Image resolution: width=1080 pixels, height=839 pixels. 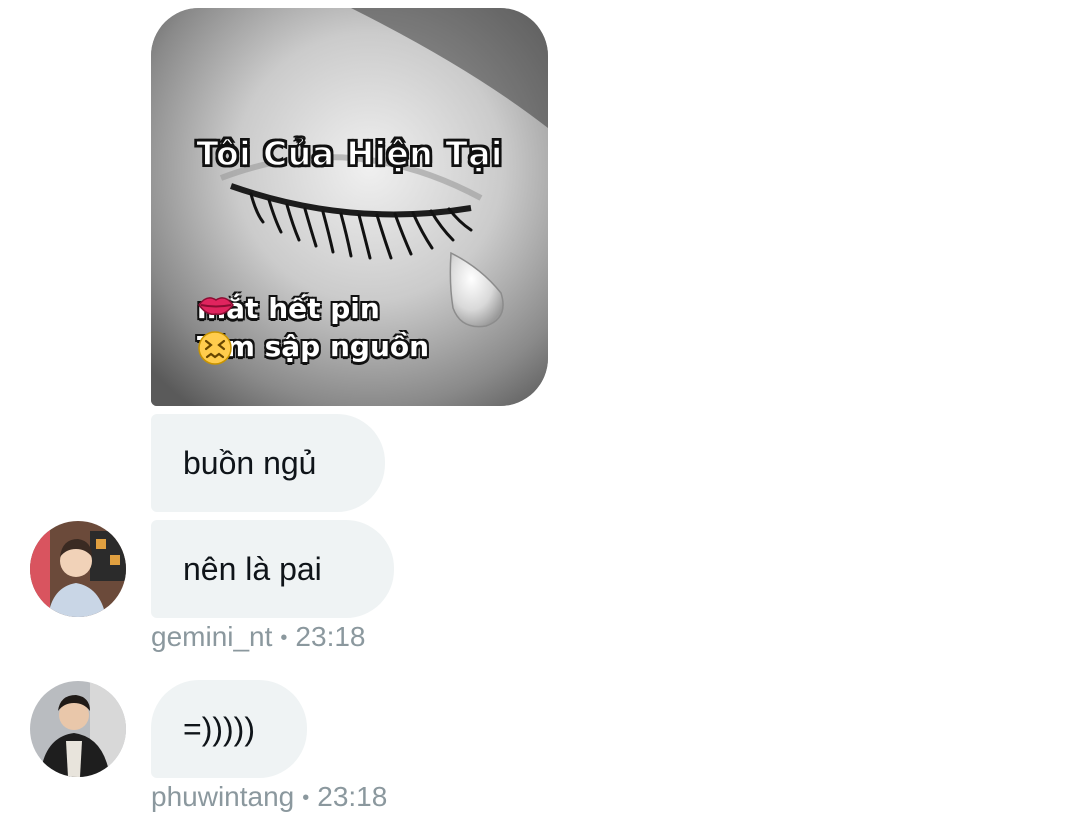 I want to click on message-bubble: nên là pai, so click(x=272, y=569).